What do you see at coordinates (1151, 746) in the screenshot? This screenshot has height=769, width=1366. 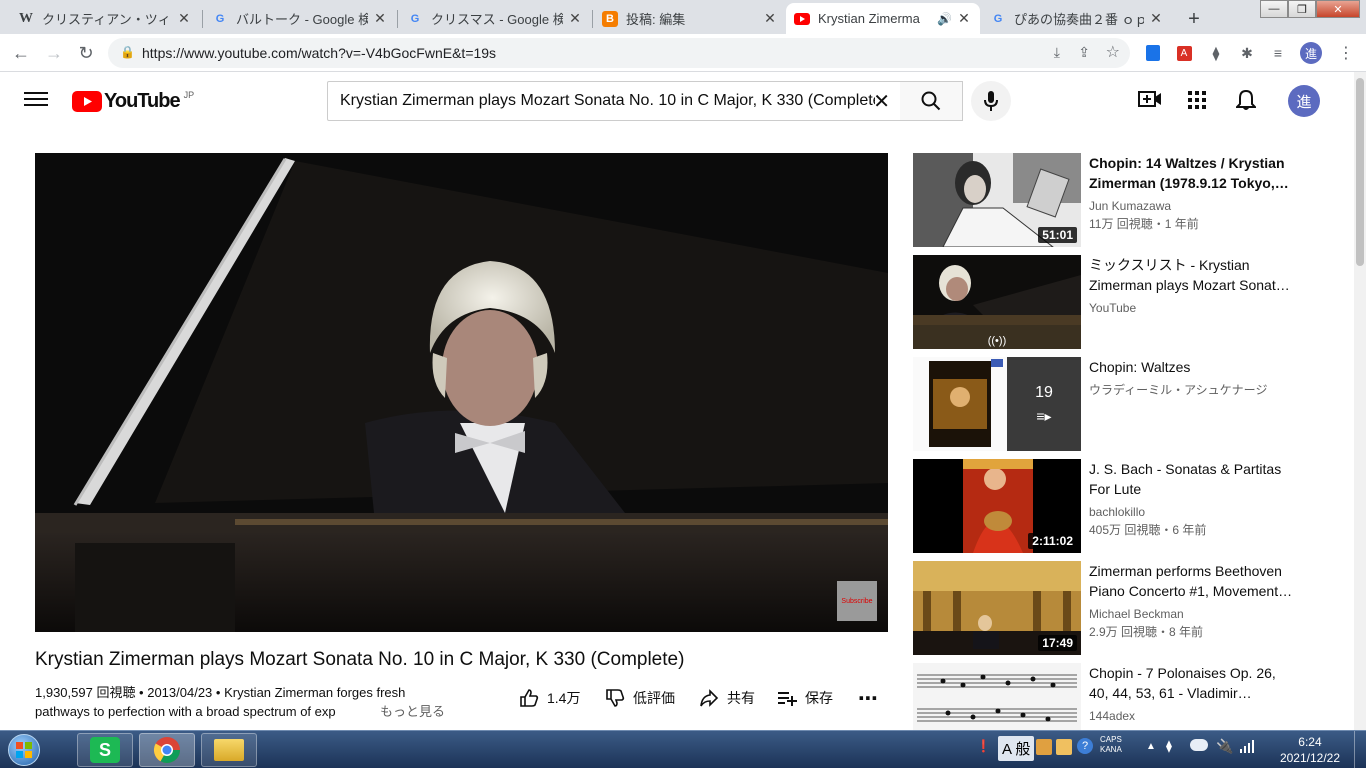 I see `tray-expand-icon: ▲` at bounding box center [1151, 746].